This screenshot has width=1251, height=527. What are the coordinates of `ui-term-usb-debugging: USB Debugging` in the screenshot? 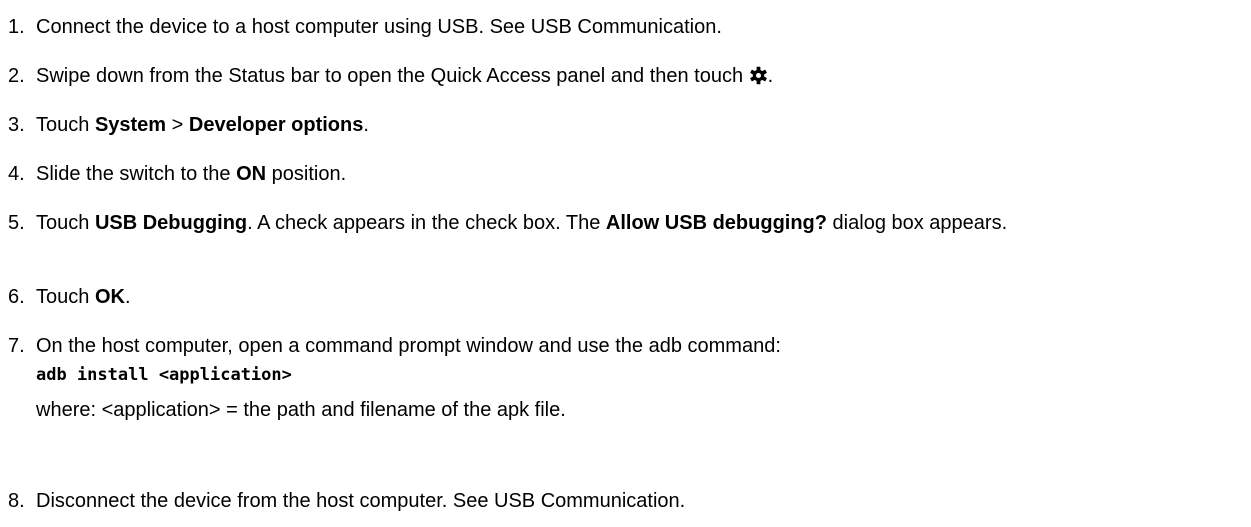 It's located at (171, 223).